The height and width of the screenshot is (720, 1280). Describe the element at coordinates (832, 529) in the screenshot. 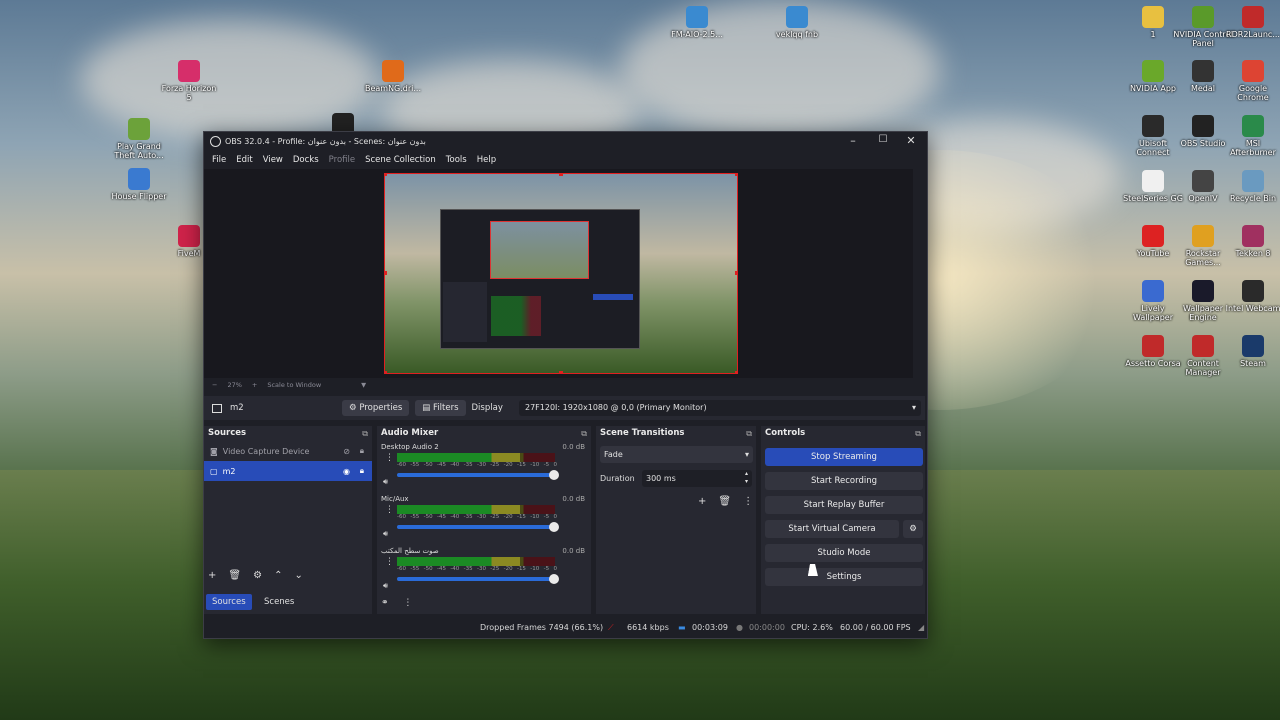

I see `start-virtual-camera-button: Start Virtual Camera` at that location.